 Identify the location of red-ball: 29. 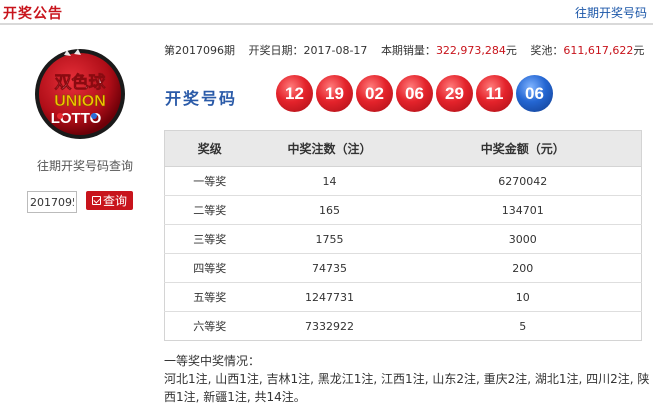
(454, 93).